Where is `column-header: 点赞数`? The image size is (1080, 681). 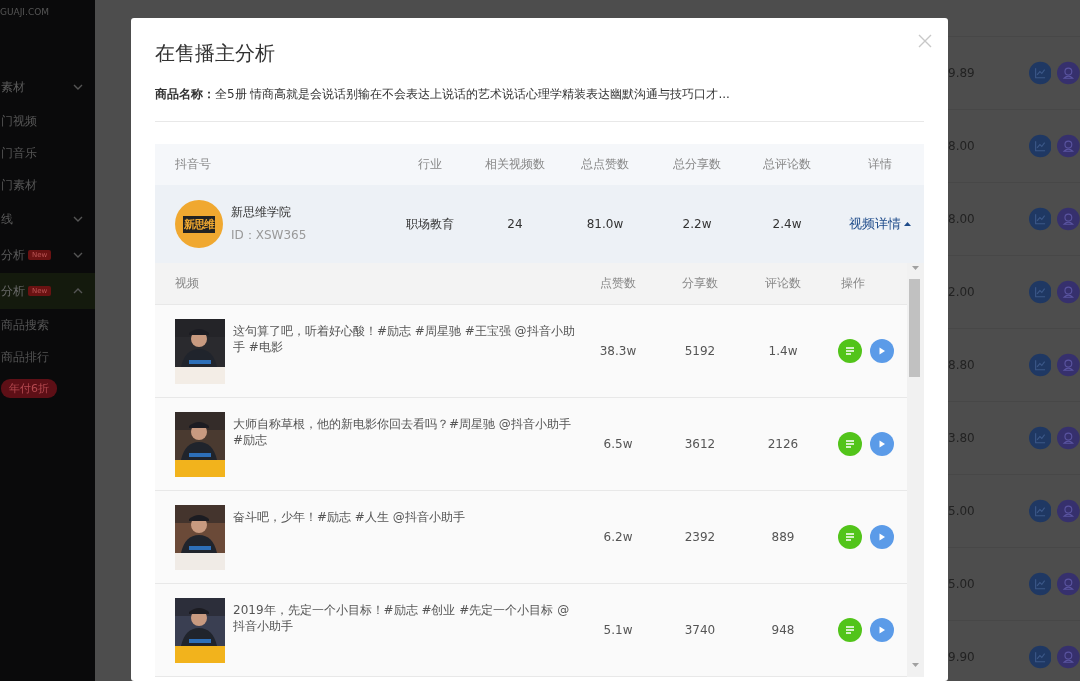
column-header: 点赞数 is located at coordinates (618, 283).